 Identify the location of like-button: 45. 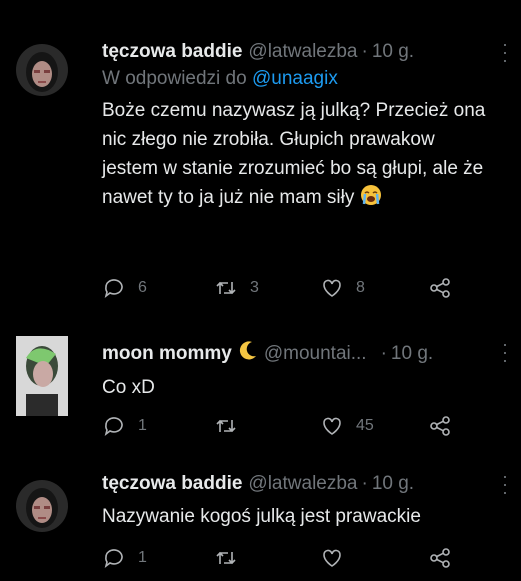
(347, 426).